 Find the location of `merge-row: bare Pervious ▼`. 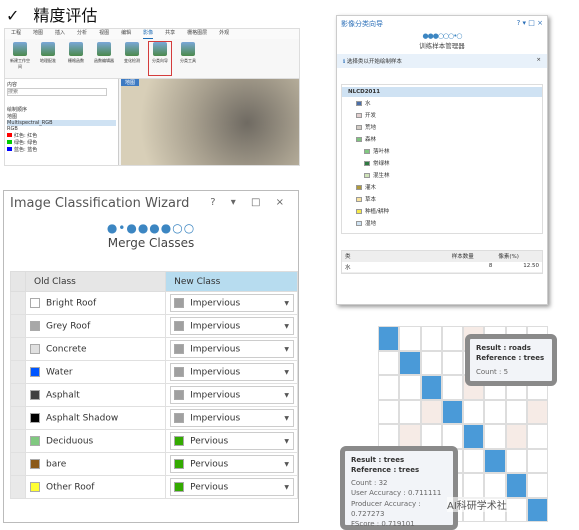

merge-row: bare Pervious ▼ is located at coordinates (154, 464).